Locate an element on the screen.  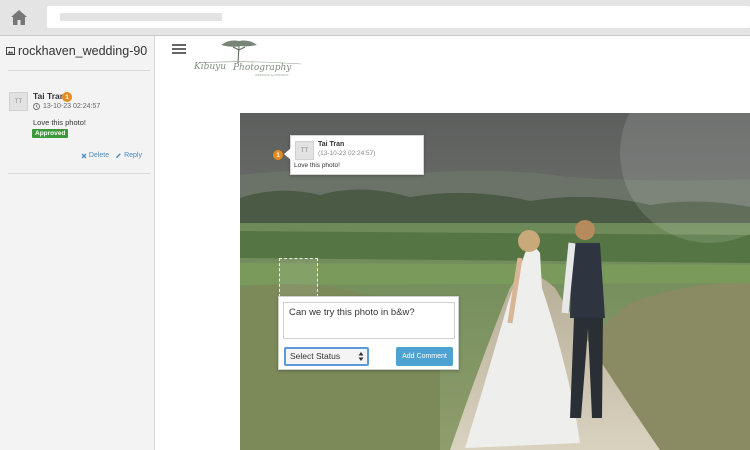
tooltip-timestamp: (13-10-23 02:24:57) is located at coordinates (347, 153).